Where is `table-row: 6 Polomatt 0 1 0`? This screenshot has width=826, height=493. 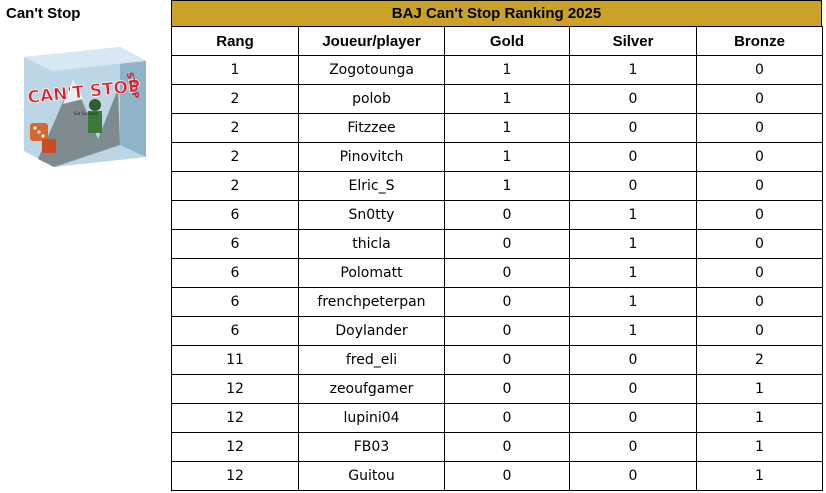 table-row: 6 Polomatt 0 1 0 is located at coordinates (497, 273).